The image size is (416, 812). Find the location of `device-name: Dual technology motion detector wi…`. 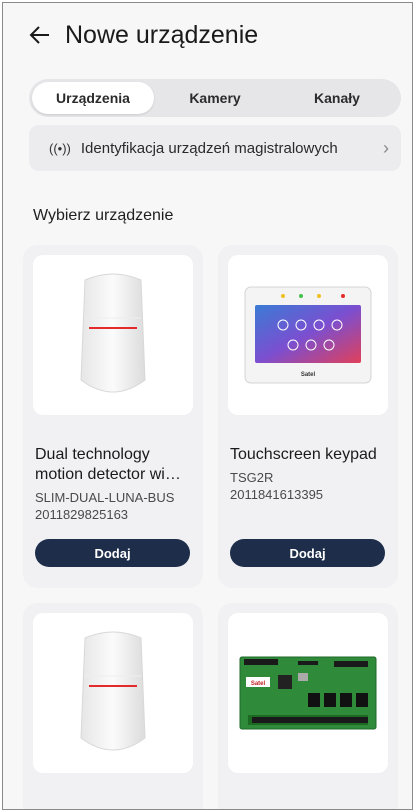

device-name: Dual technology motion detector wi… is located at coordinates (108, 464).